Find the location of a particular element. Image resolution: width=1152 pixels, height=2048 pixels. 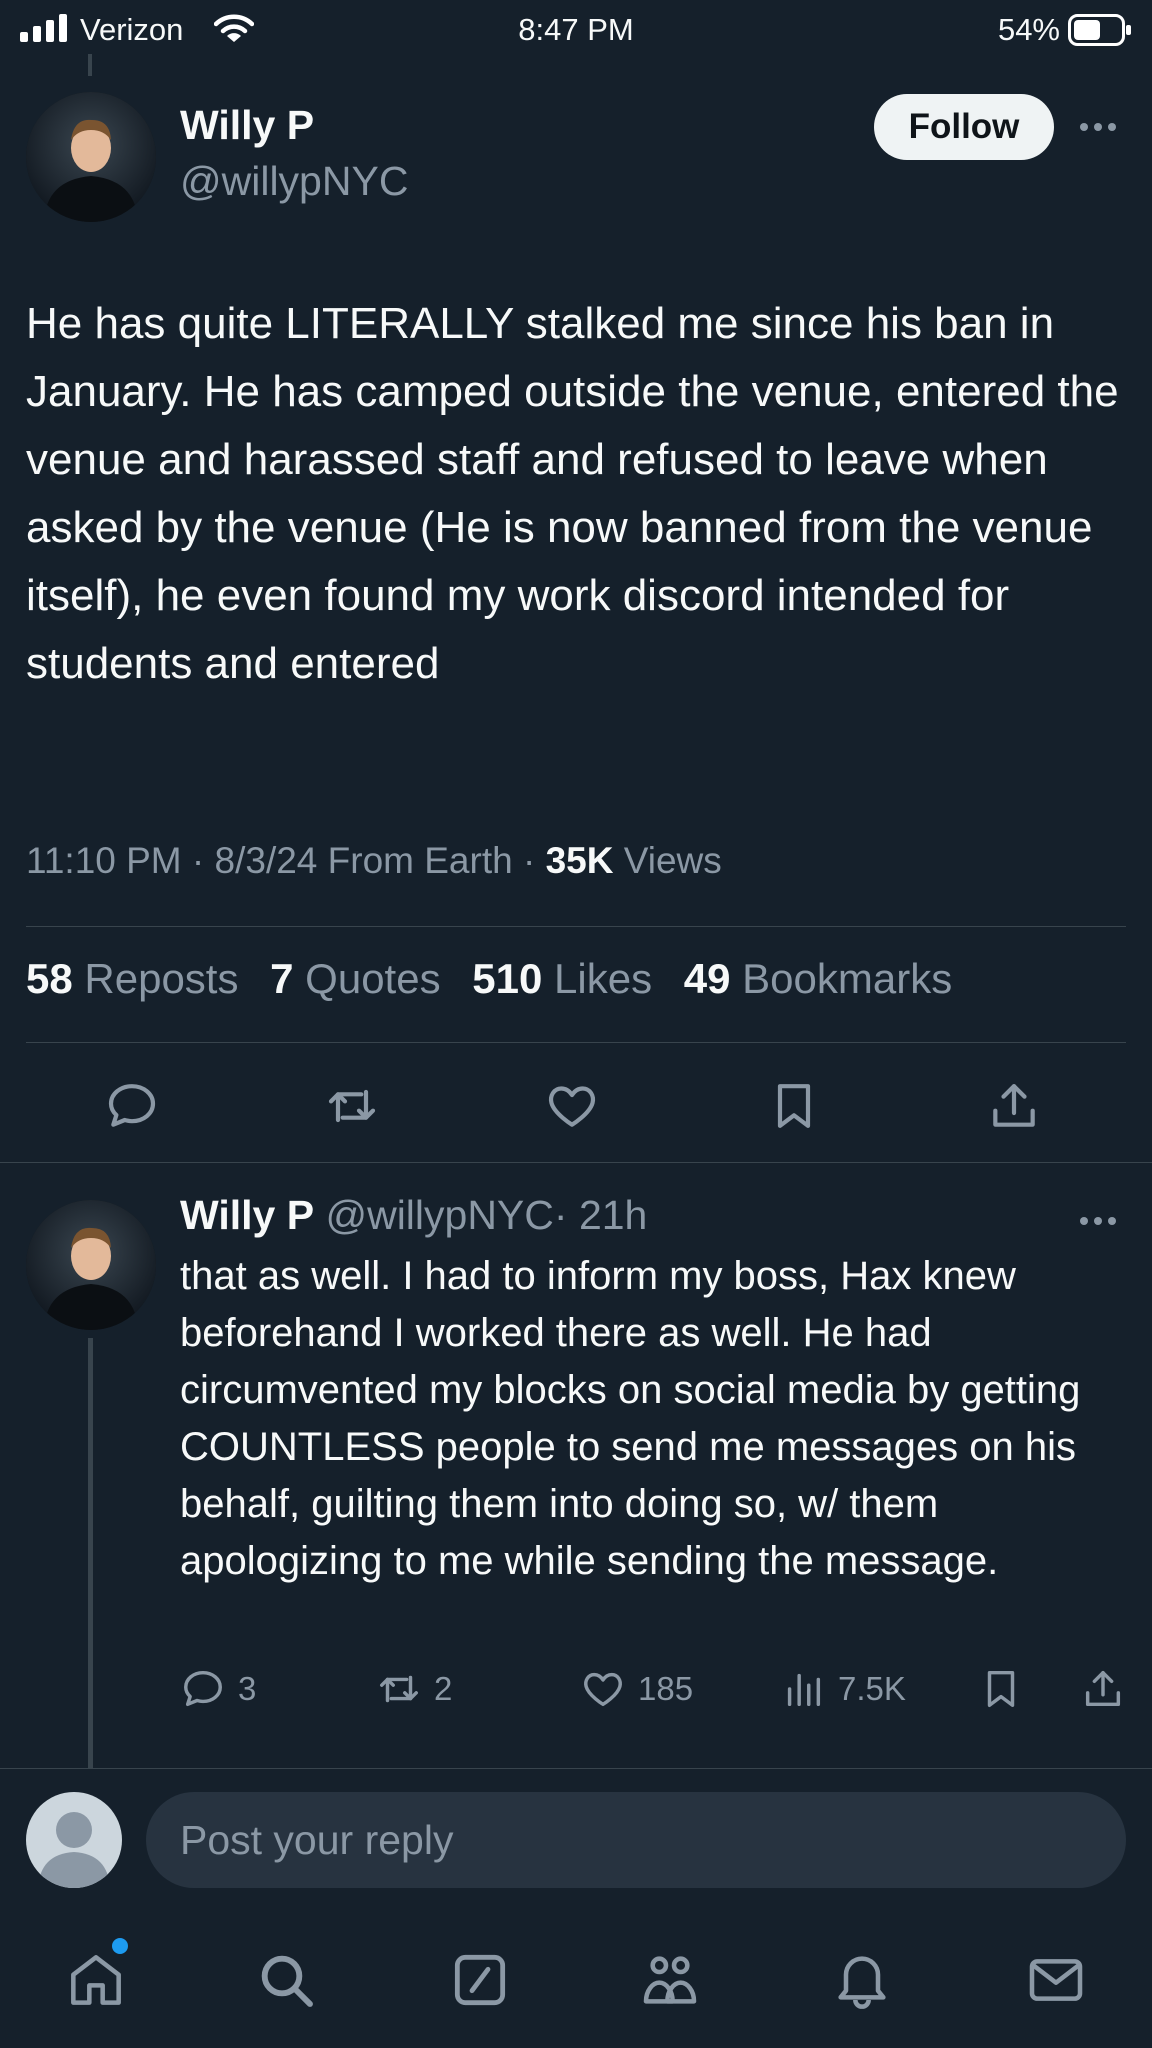

reply-author-name: Willy P is located at coordinates (247, 1215).